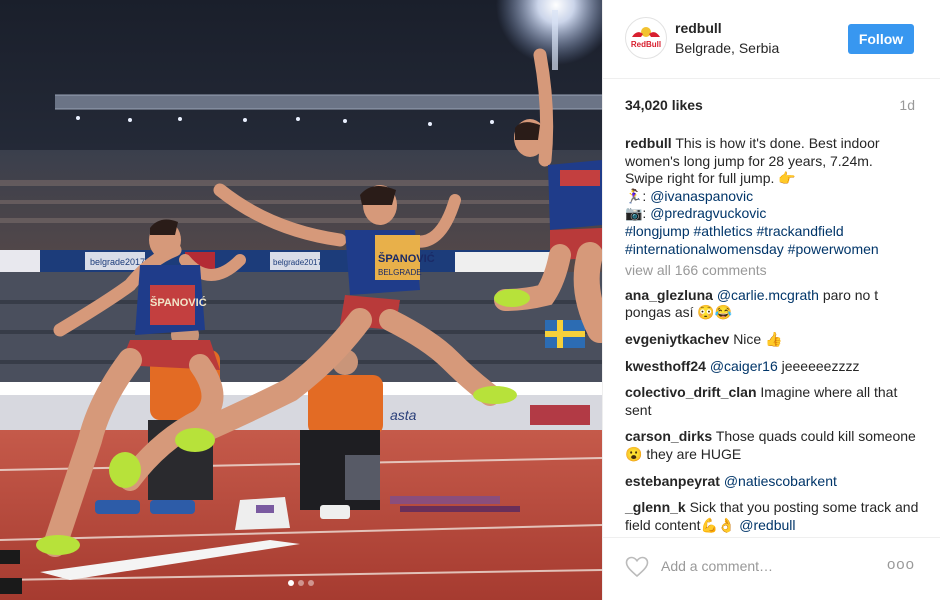 Image resolution: width=940 pixels, height=600 pixels. I want to click on comment-username: _glenn_k, so click(655, 507).